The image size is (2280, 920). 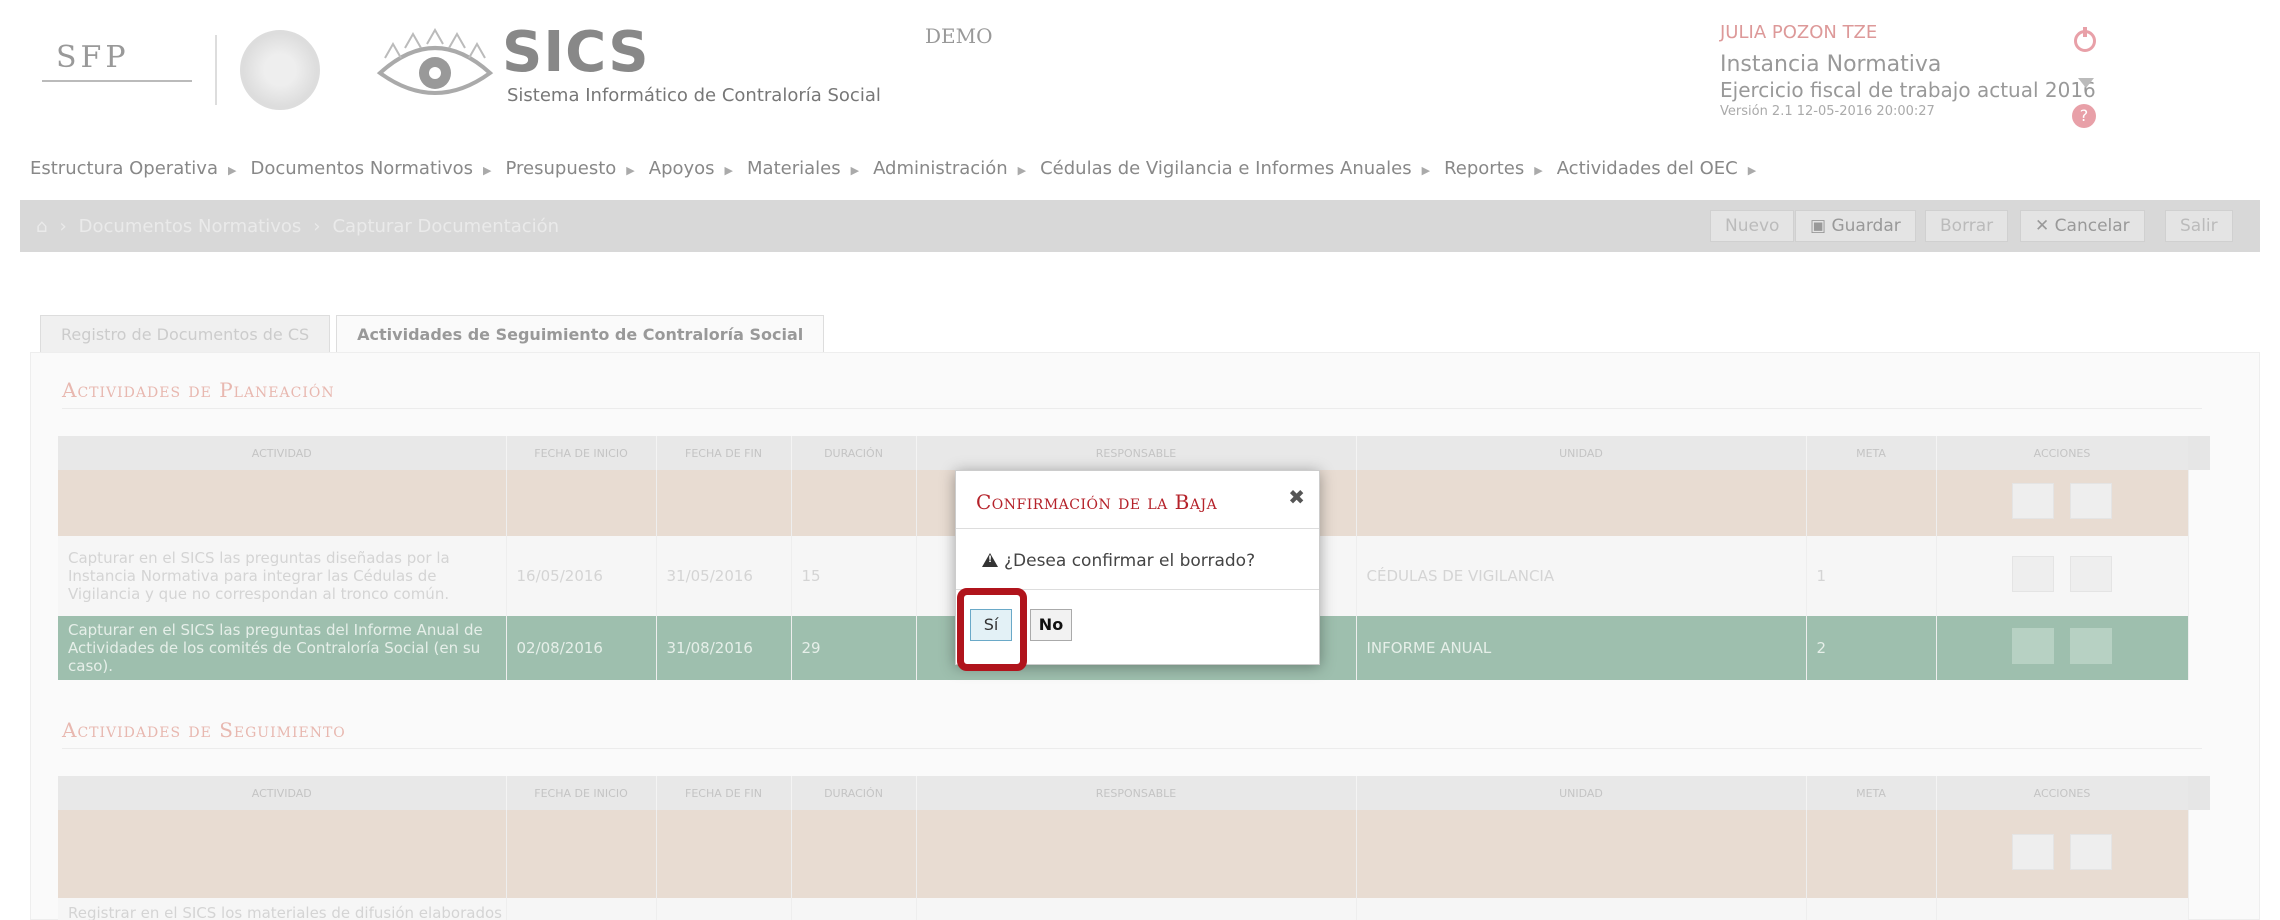 What do you see at coordinates (1097, 502) in the screenshot?
I see `dialog-title: Confirmación de la Baja` at bounding box center [1097, 502].